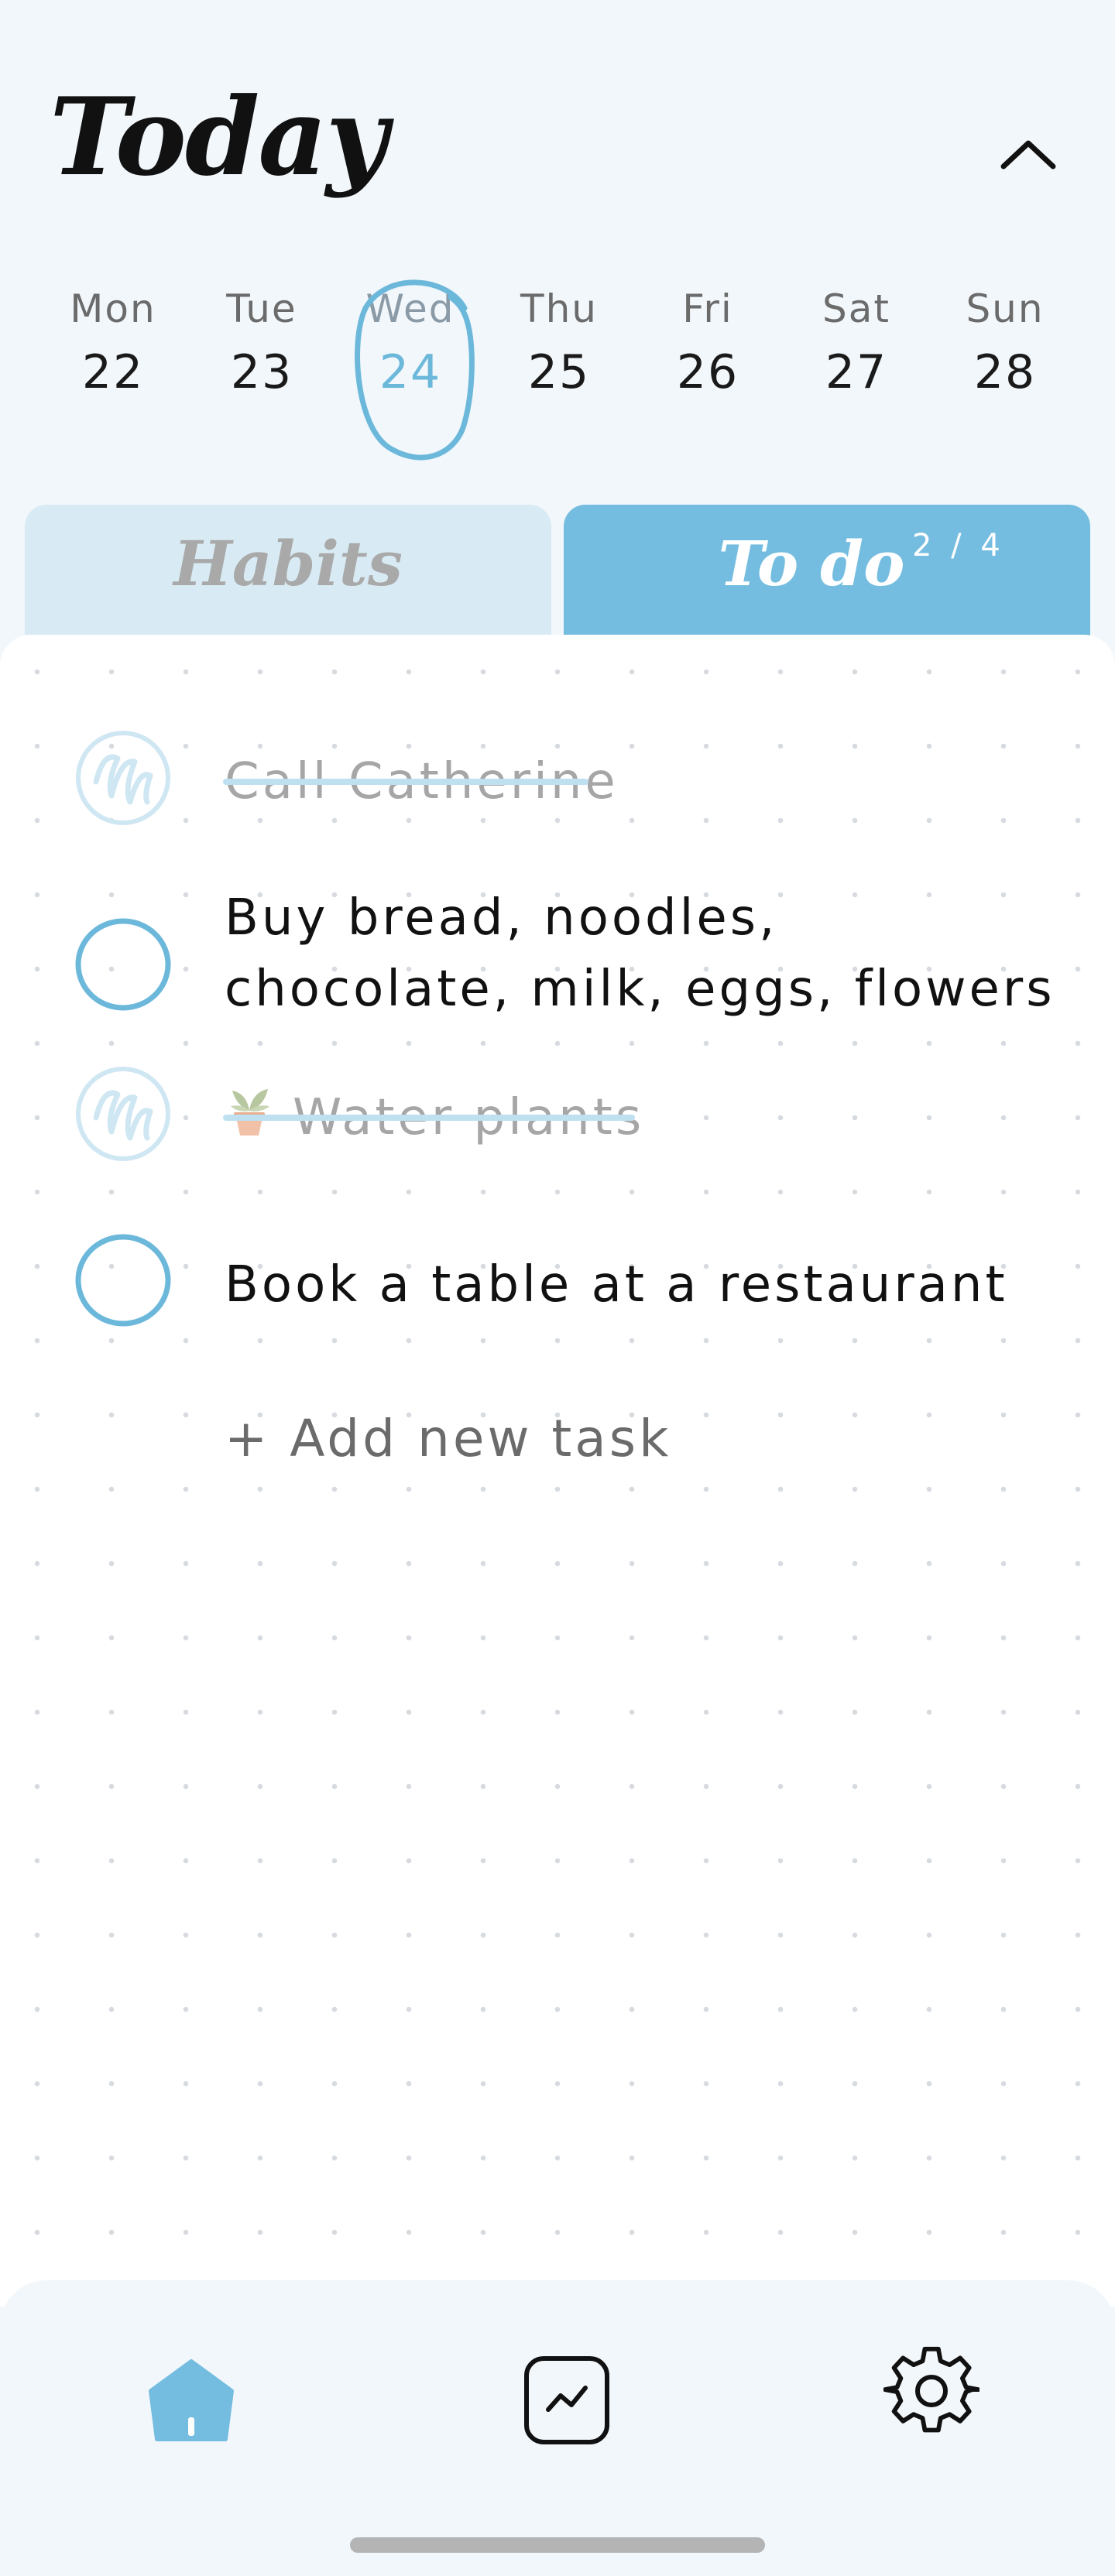  I want to click on stats-chart-icon, so click(566, 2400).